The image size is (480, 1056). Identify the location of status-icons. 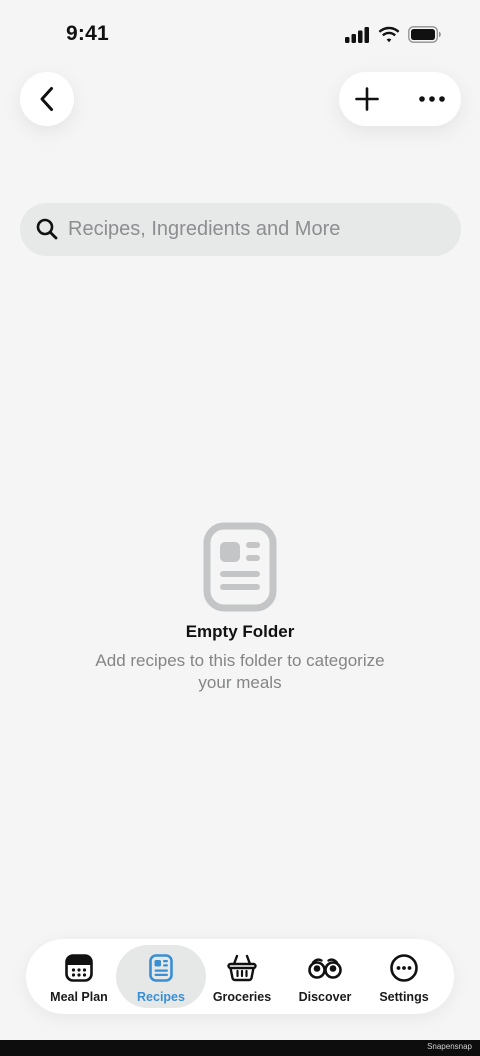
(393, 34).